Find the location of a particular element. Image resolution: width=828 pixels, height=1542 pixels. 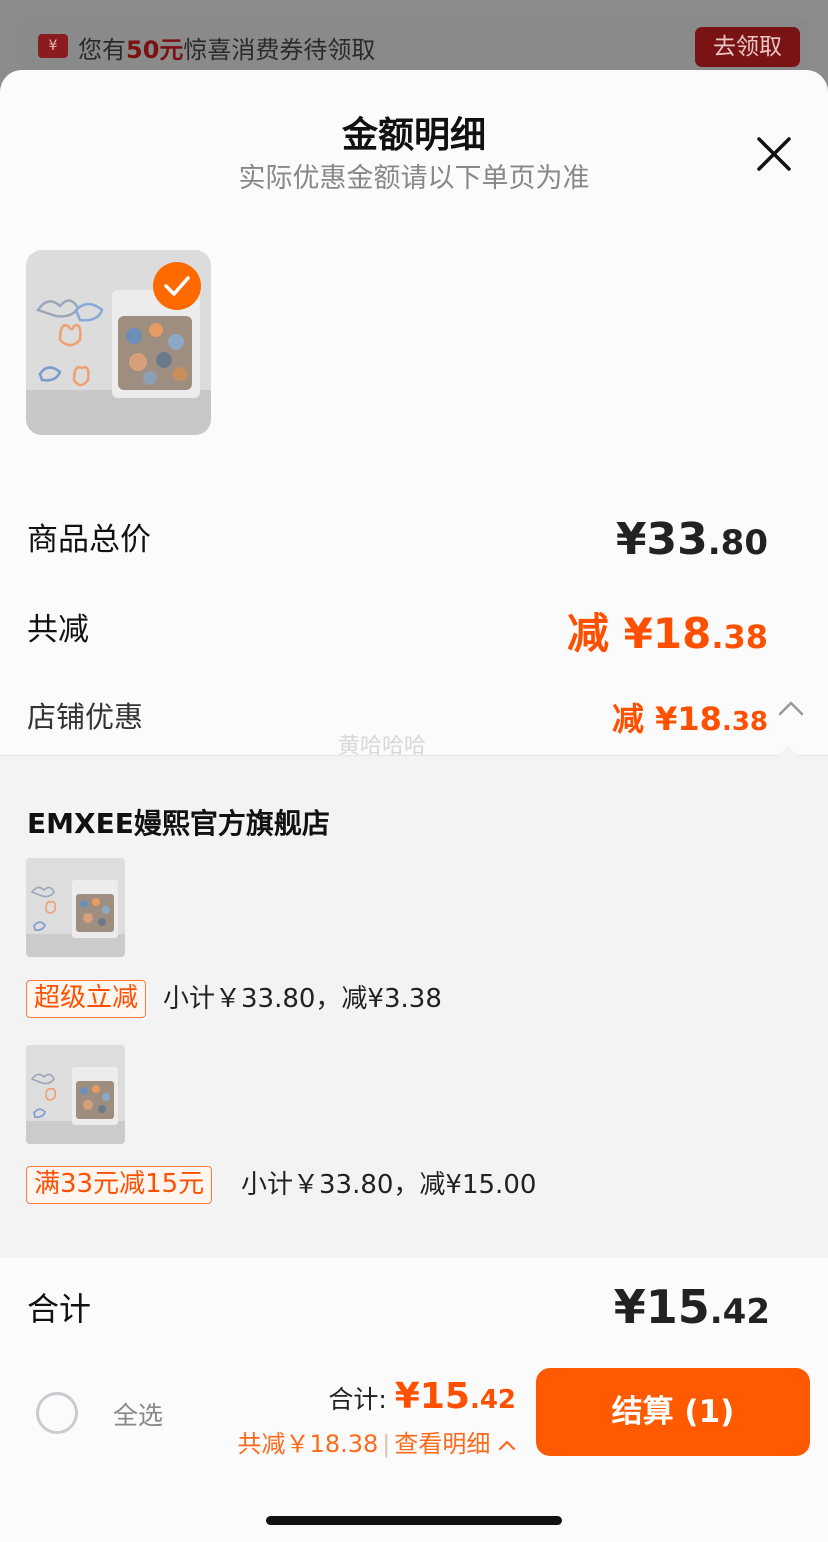

total-reduce-value: 减 ¥18.38 is located at coordinates (667, 630).